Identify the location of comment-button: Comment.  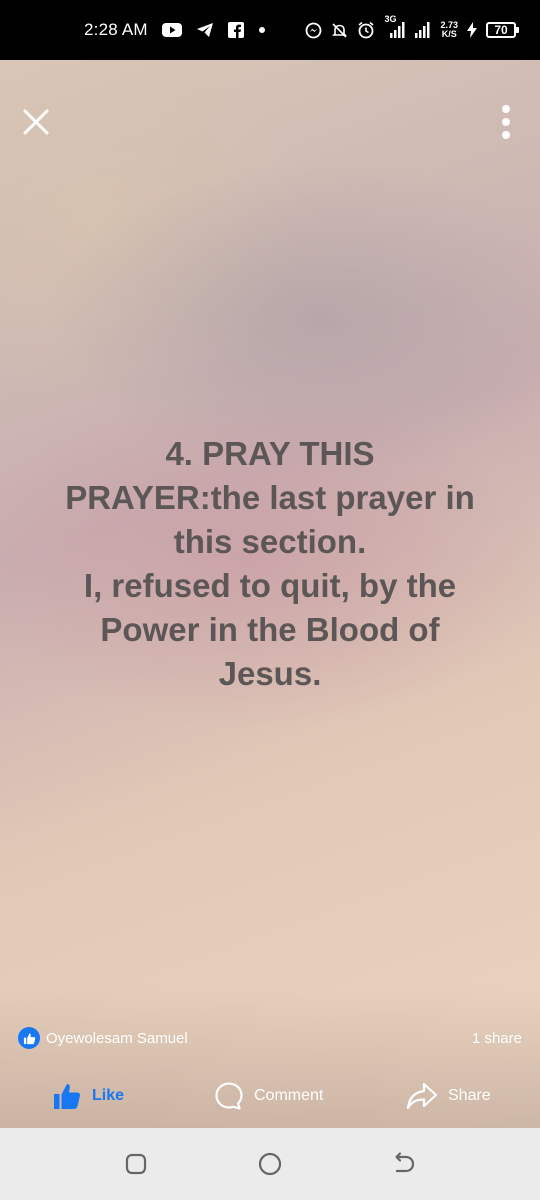
(268, 1096).